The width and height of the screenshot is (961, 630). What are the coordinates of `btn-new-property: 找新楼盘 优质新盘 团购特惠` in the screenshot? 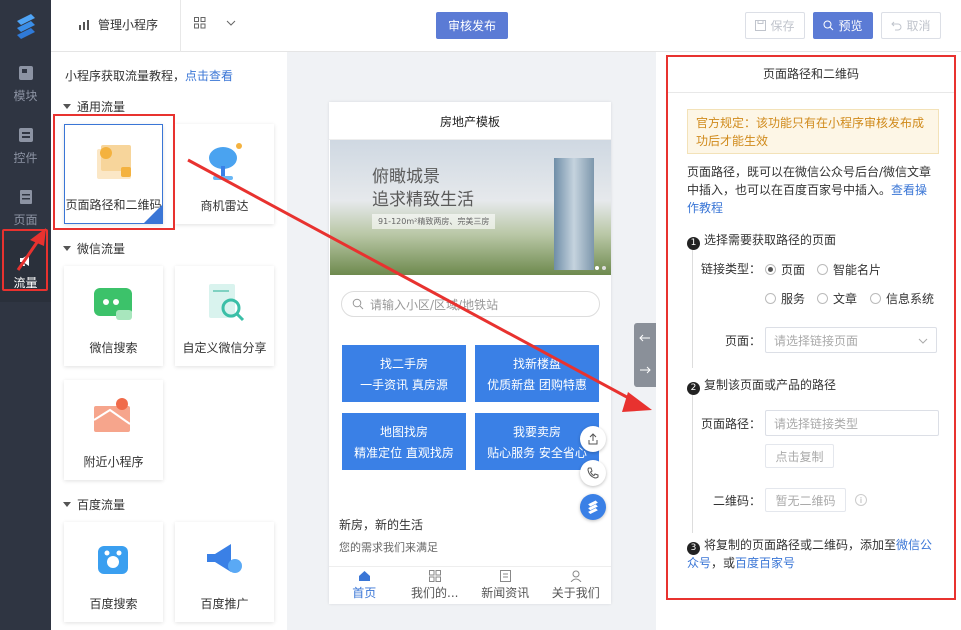 It's located at (537, 373).